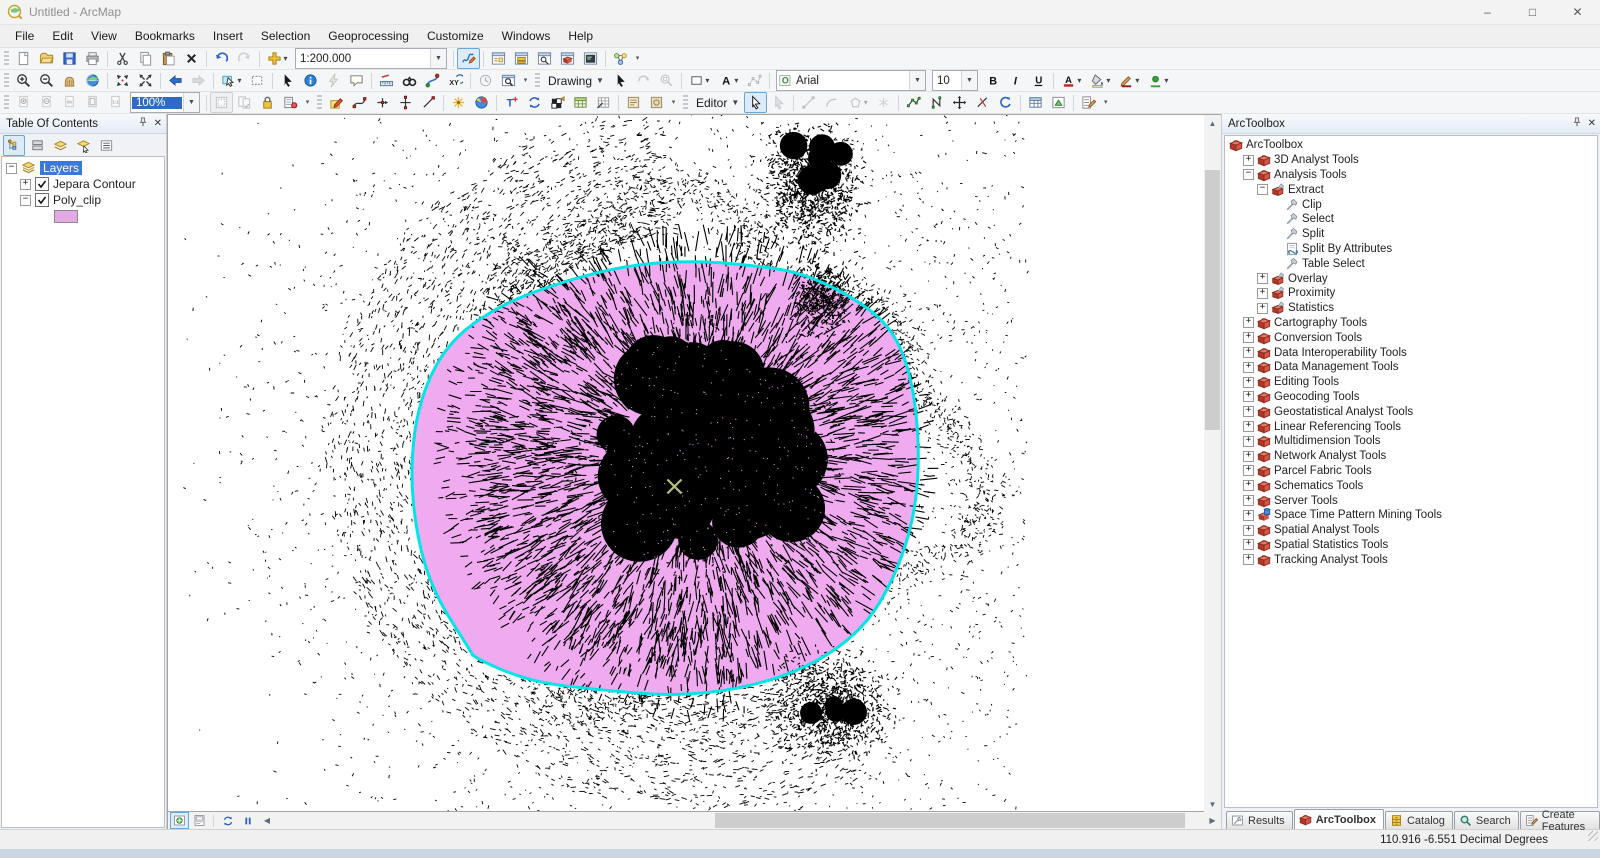 Image resolution: width=1600 pixels, height=858 pixels. What do you see at coordinates (285, 36) in the screenshot?
I see `menu-selection: Selection` at bounding box center [285, 36].